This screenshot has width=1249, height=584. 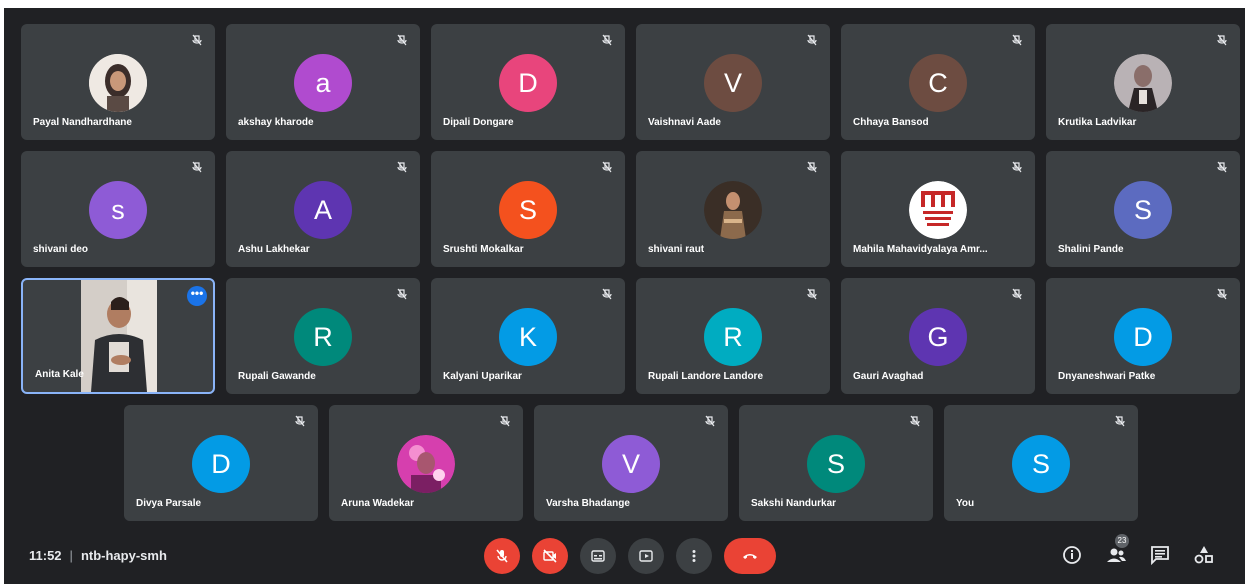 I want to click on avatar: C, so click(x=938, y=83).